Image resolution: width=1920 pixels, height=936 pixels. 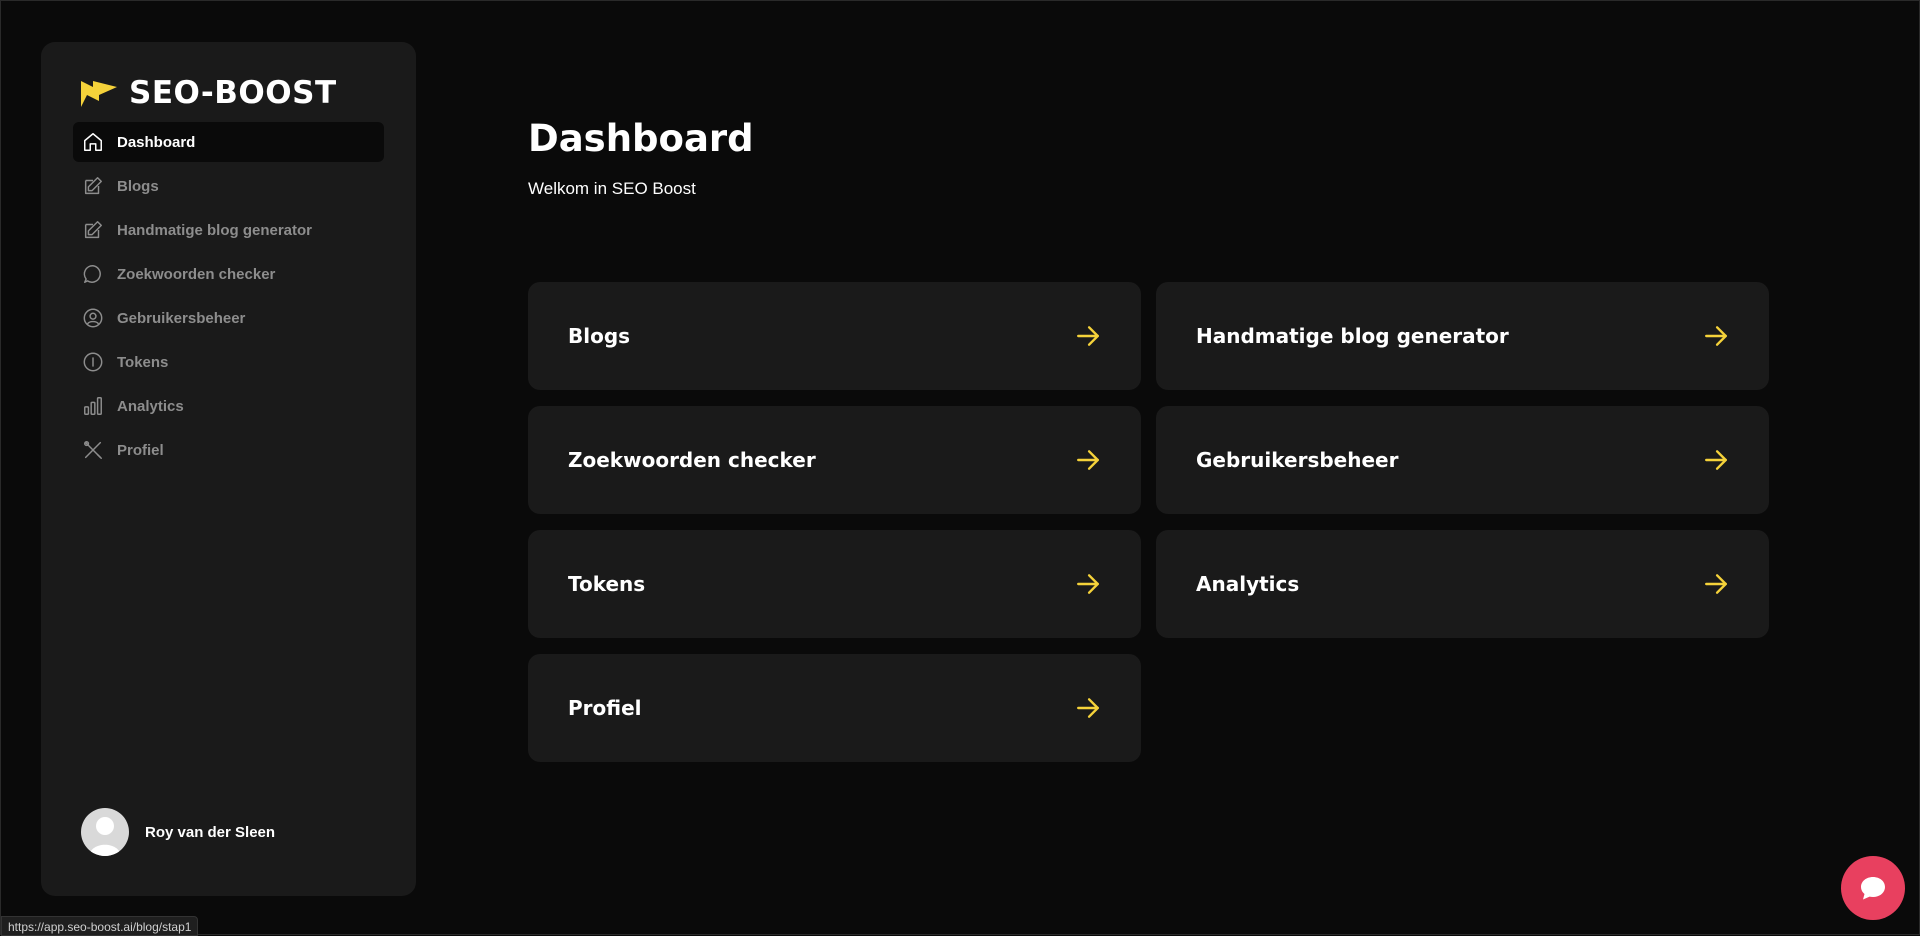 I want to click on card-user-management: Gebruikersbeheer, so click(x=1462, y=460).